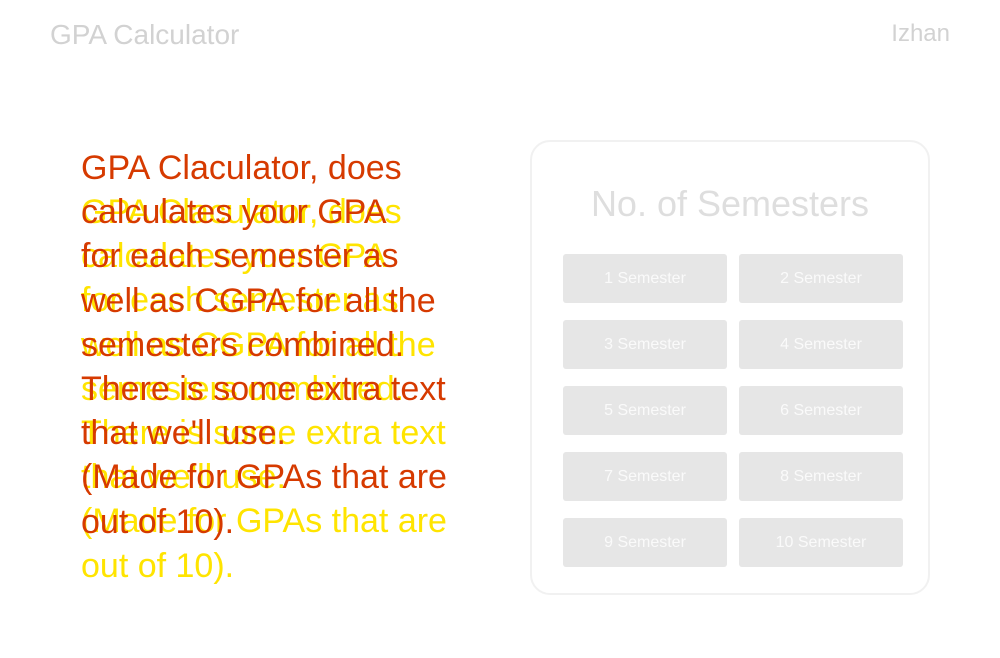 The height and width of the screenshot is (658, 1000). What do you see at coordinates (821, 344) in the screenshot?
I see `semester-4-button: 4 Semester` at bounding box center [821, 344].